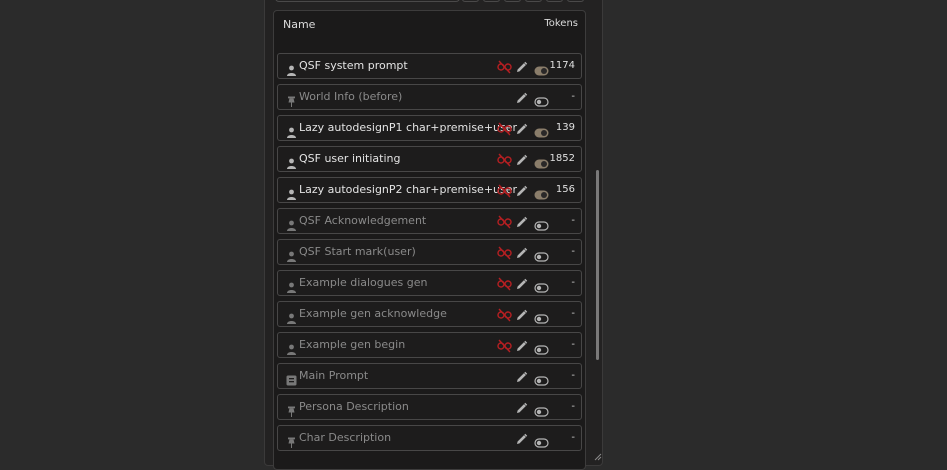 This screenshot has height=470, width=947. I want to click on prompt-name: Example gen acknowledge, so click(373, 313).